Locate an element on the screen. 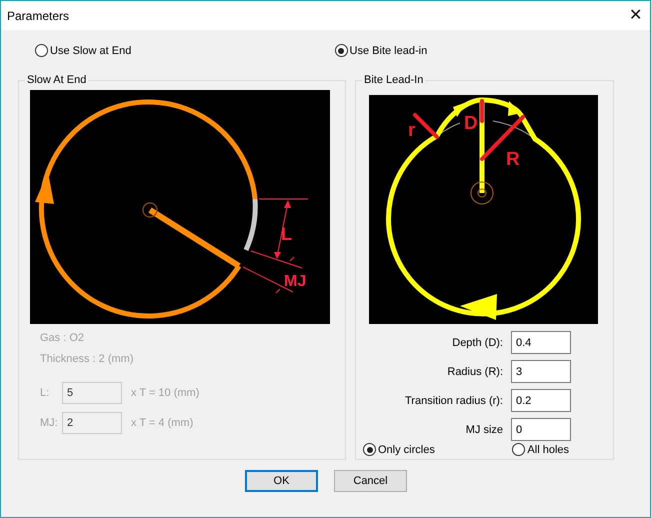 This screenshot has height=518, width=651. dimension-label: r is located at coordinates (412, 130).